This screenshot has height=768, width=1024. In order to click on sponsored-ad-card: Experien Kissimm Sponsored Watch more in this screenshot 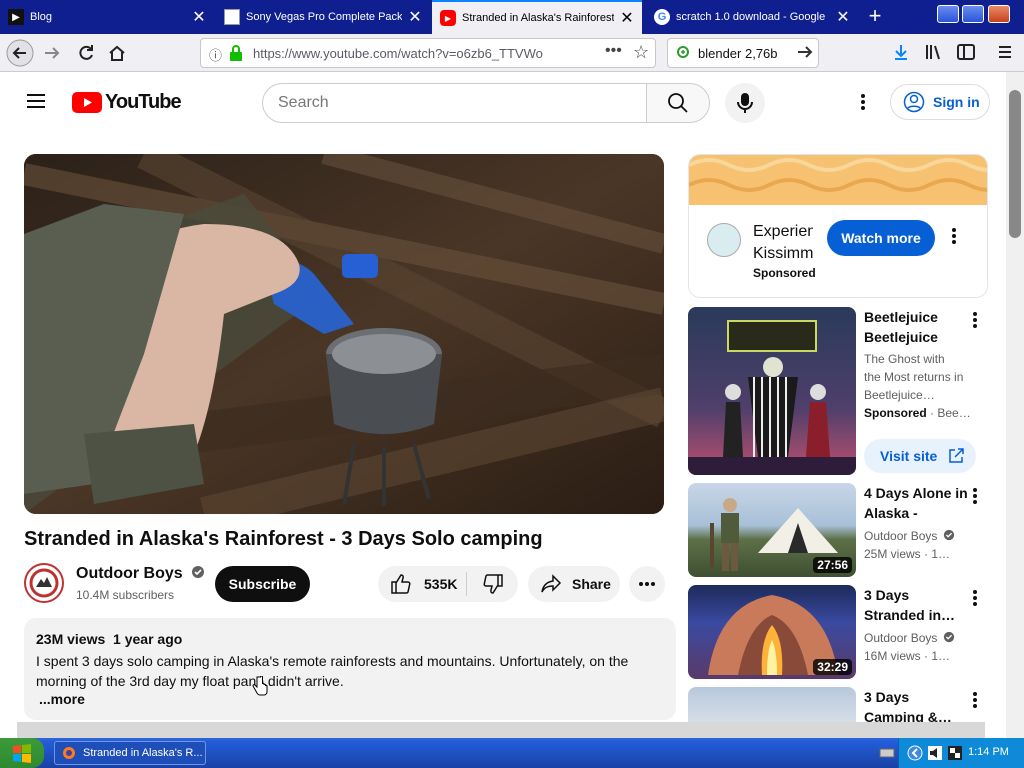, I will do `click(838, 226)`.